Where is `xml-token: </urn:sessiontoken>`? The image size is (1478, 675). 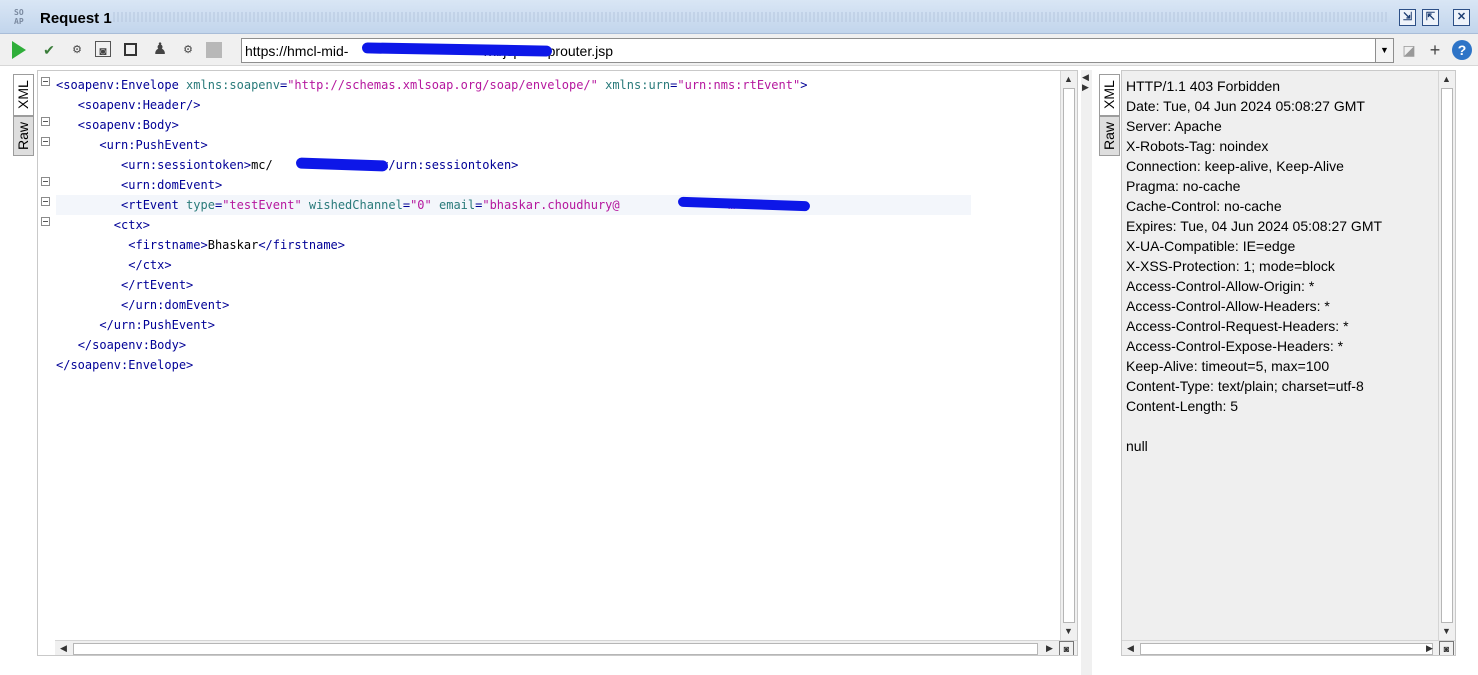 xml-token: </urn:sessiontoken> is located at coordinates (450, 165).